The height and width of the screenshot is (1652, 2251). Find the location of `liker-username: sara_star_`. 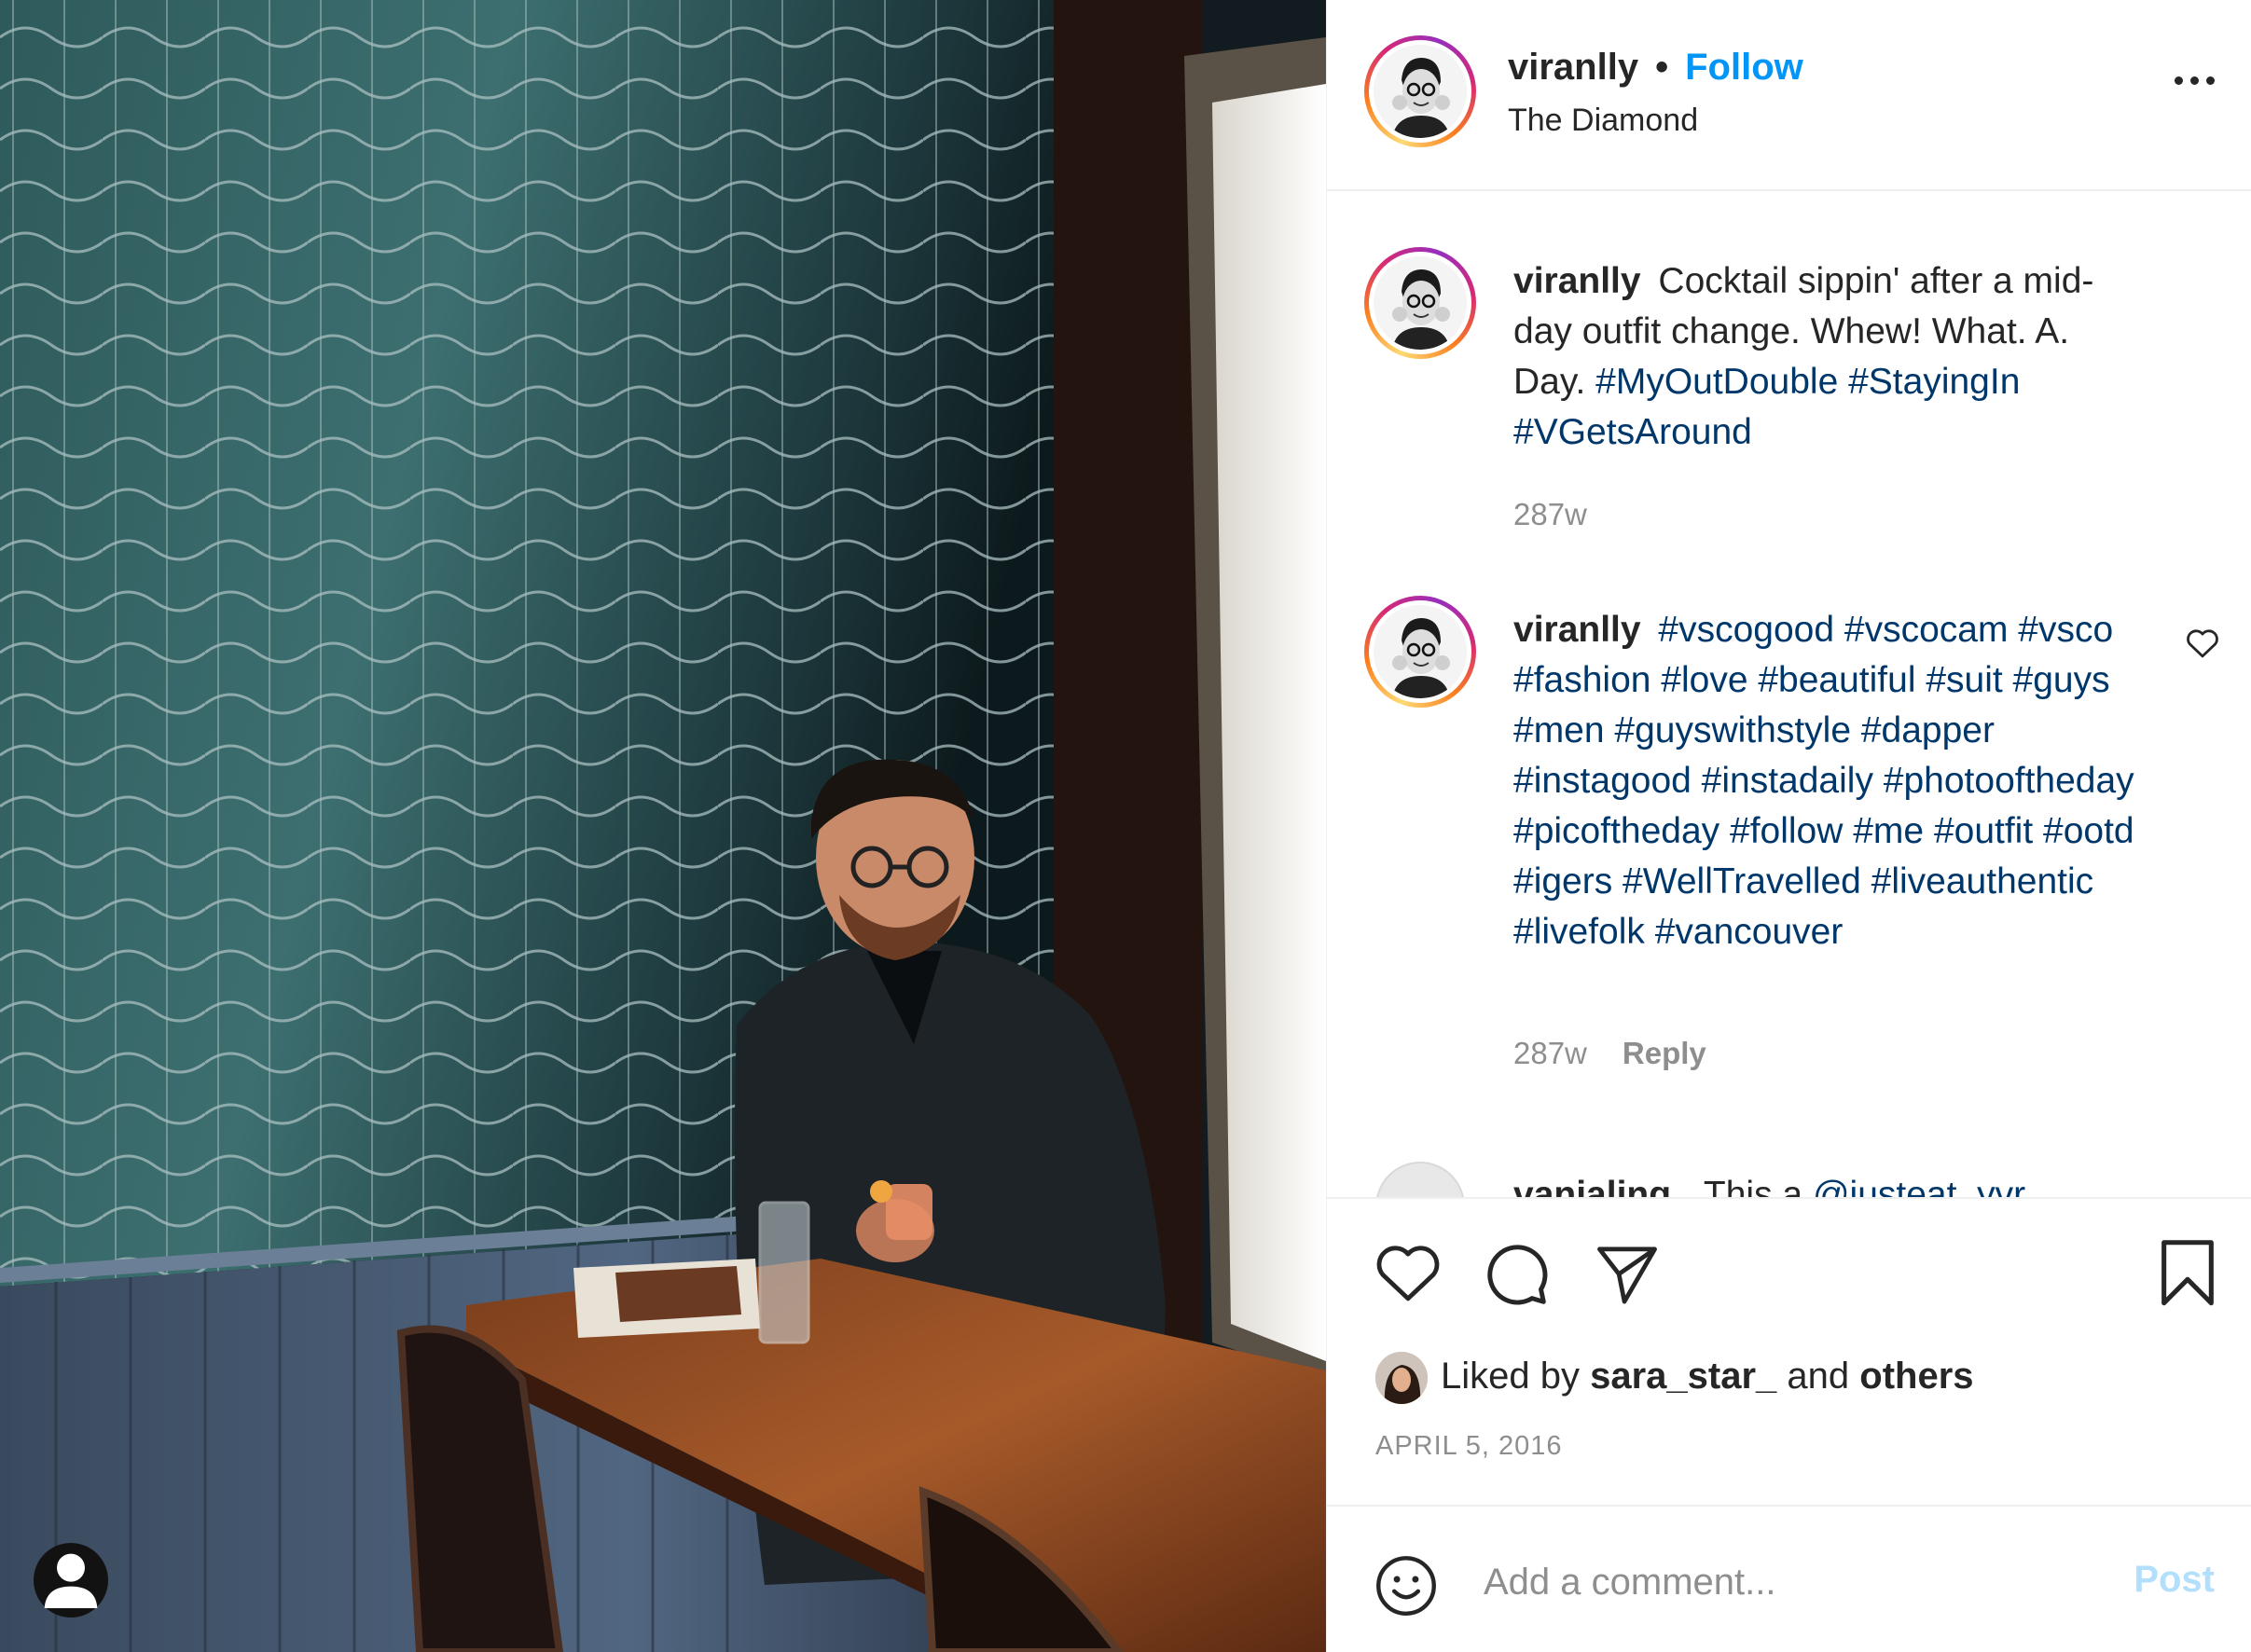

liker-username: sara_star_ is located at coordinates (1683, 1377).